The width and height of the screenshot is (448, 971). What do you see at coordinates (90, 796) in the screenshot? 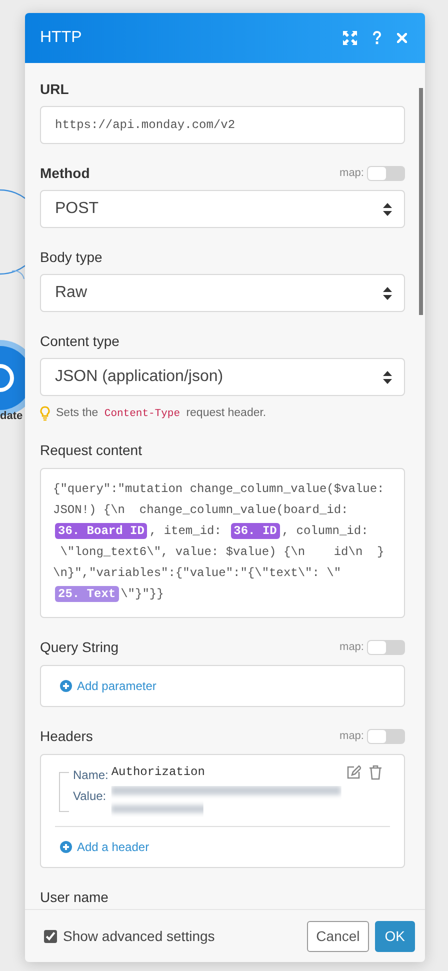
I see `header-value-label: Value:` at bounding box center [90, 796].